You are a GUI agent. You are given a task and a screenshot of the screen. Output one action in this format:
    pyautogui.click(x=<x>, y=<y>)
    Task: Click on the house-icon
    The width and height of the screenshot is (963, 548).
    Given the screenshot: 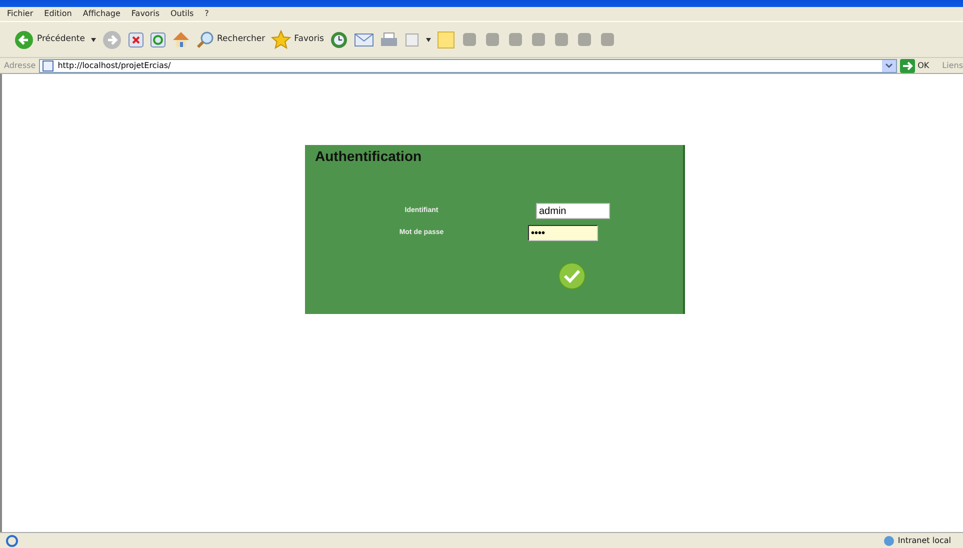 What is the action you would take?
    pyautogui.click(x=181, y=39)
    